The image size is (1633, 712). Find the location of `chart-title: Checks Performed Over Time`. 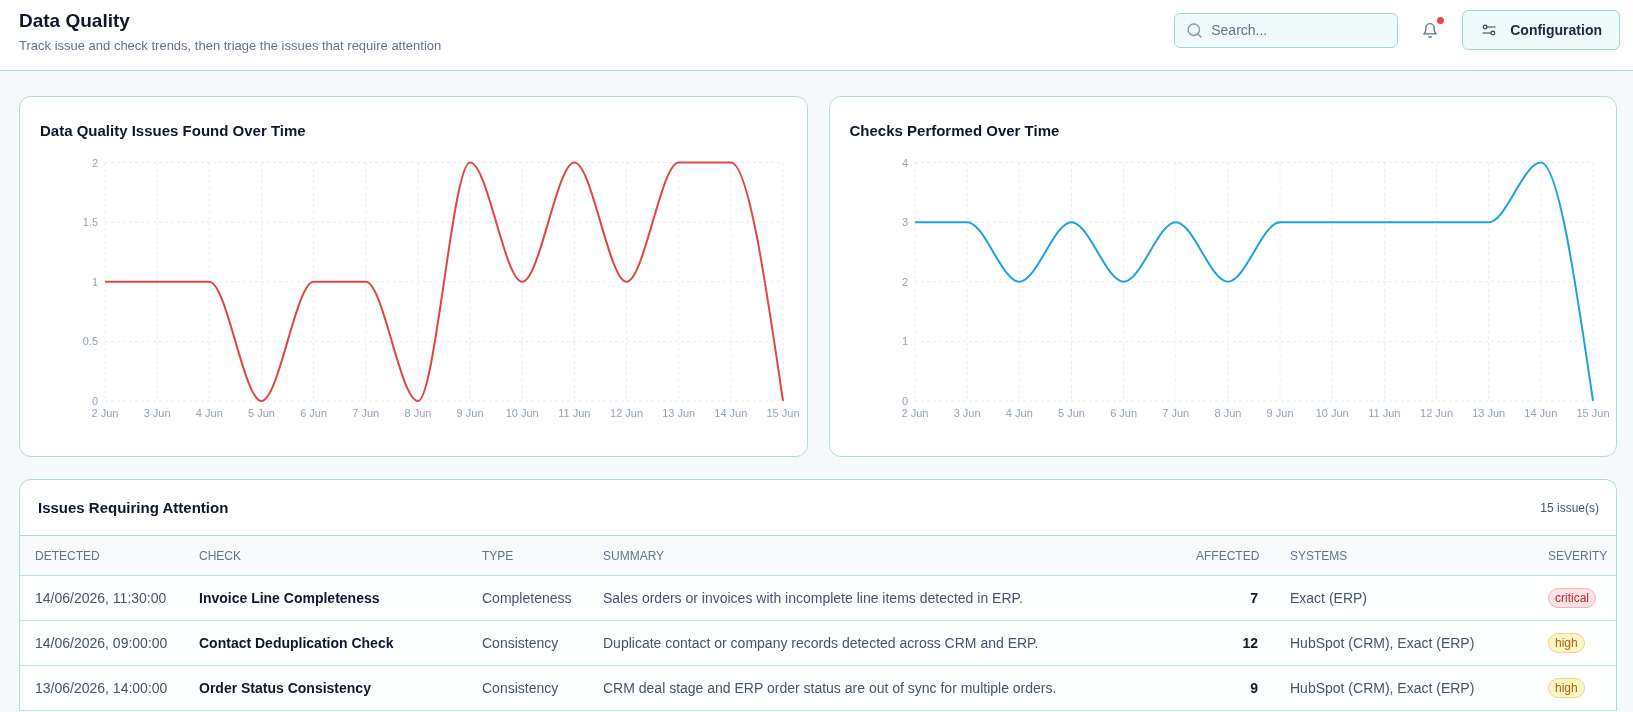

chart-title: Checks Performed Over Time is located at coordinates (954, 131).